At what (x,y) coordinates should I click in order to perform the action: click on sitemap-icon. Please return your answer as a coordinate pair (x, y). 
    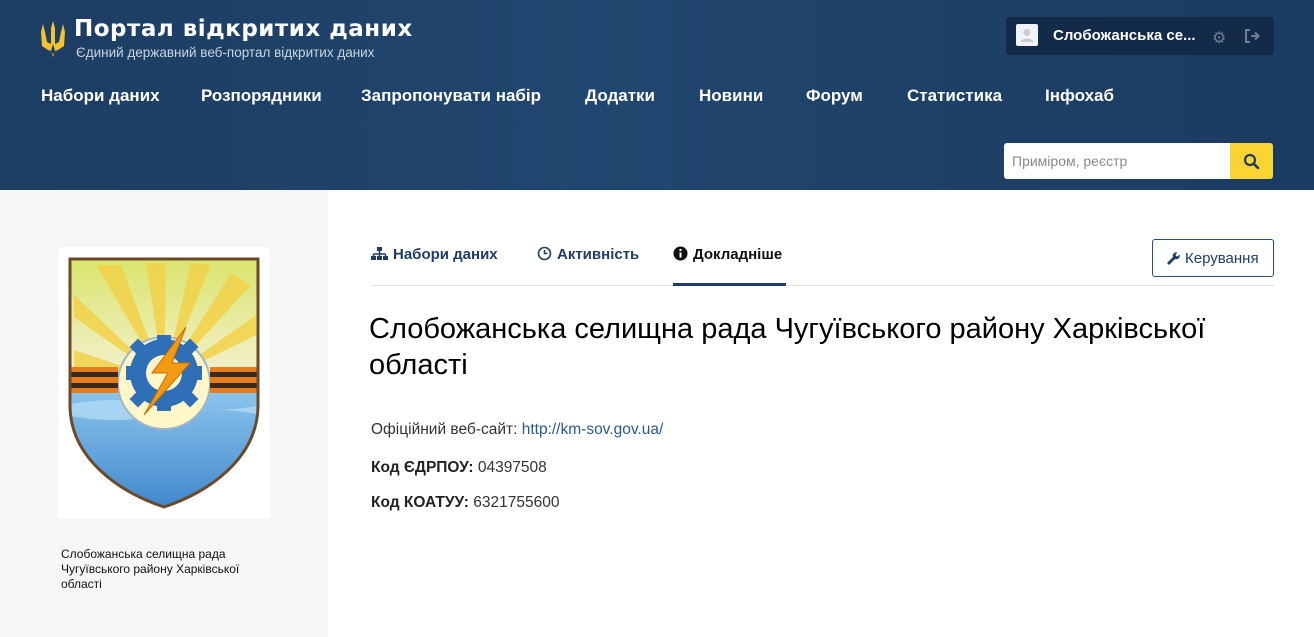
    Looking at the image, I should click on (379, 253).